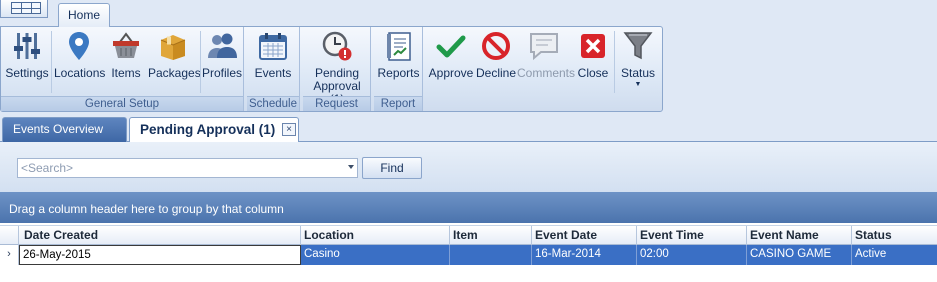 This screenshot has width=937, height=282. Describe the element at coordinates (451, 73) in the screenshot. I see `approve-label: Approve` at that location.